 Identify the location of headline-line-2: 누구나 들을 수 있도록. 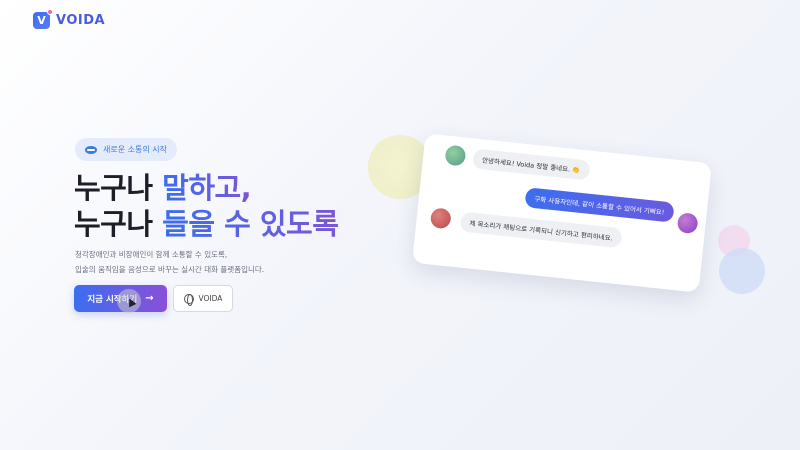
(206, 224).